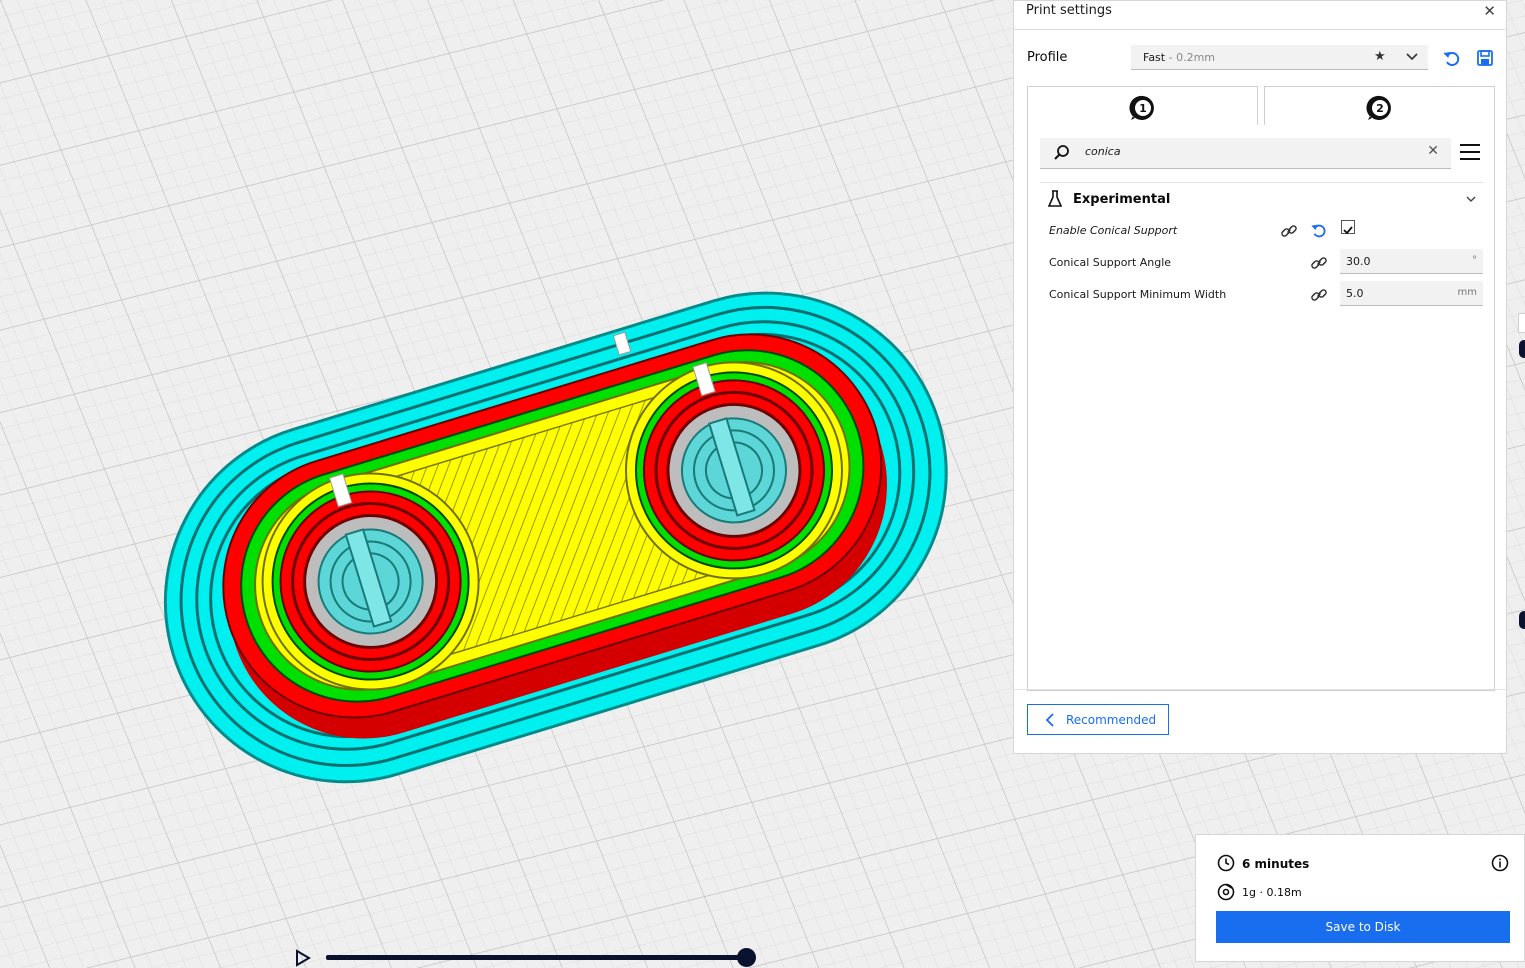  What do you see at coordinates (1047, 57) in the screenshot?
I see `profile-label: Profile` at bounding box center [1047, 57].